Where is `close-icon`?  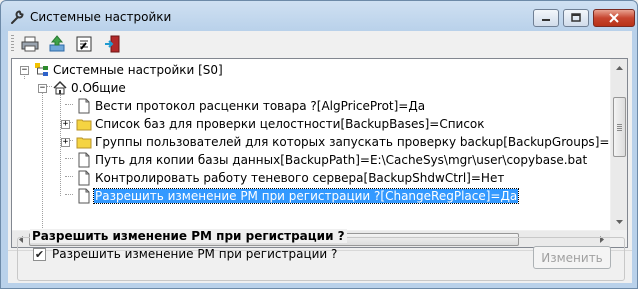 close-icon is located at coordinates (614, 18).